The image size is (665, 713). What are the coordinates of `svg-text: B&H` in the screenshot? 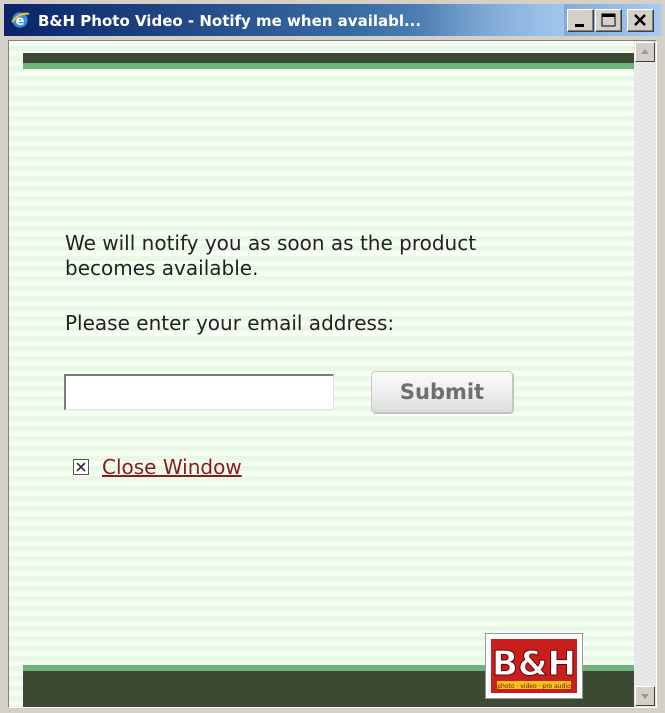 It's located at (534, 664).